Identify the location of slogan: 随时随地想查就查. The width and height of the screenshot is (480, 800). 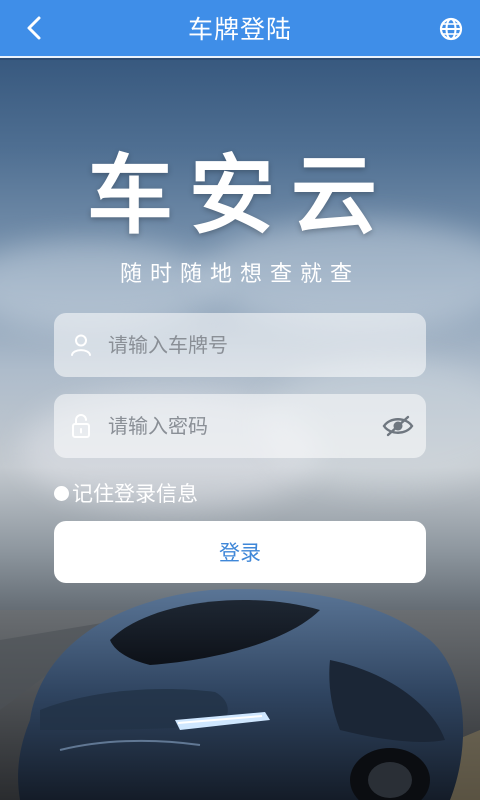
(239, 274).